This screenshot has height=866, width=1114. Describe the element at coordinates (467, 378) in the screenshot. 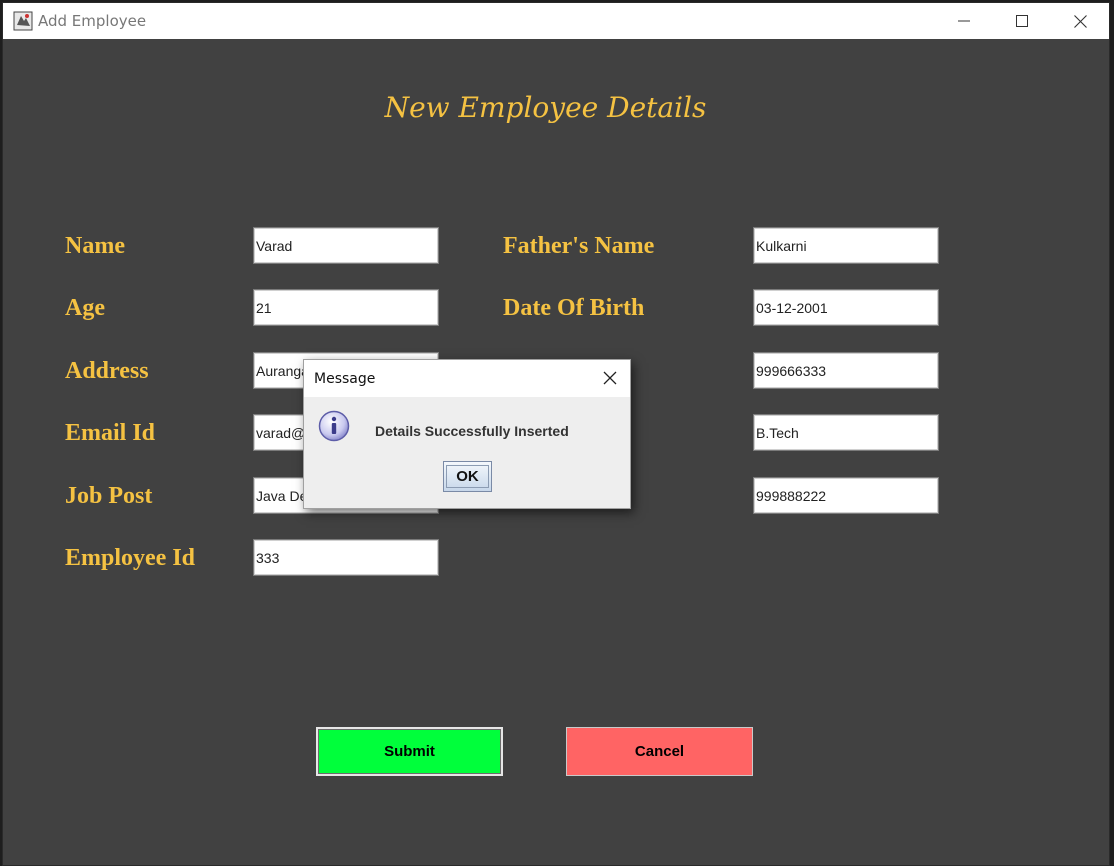

I see `dialog-title-bar: Message` at that location.